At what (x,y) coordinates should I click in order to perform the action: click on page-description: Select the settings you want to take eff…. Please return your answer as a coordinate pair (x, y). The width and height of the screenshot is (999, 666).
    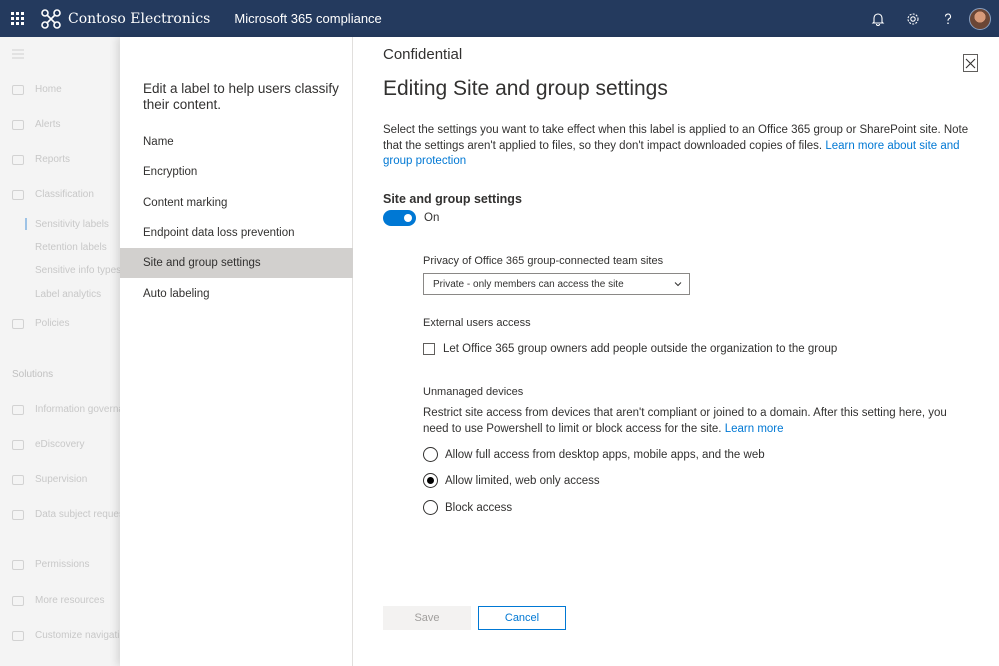
    Looking at the image, I should click on (676, 145).